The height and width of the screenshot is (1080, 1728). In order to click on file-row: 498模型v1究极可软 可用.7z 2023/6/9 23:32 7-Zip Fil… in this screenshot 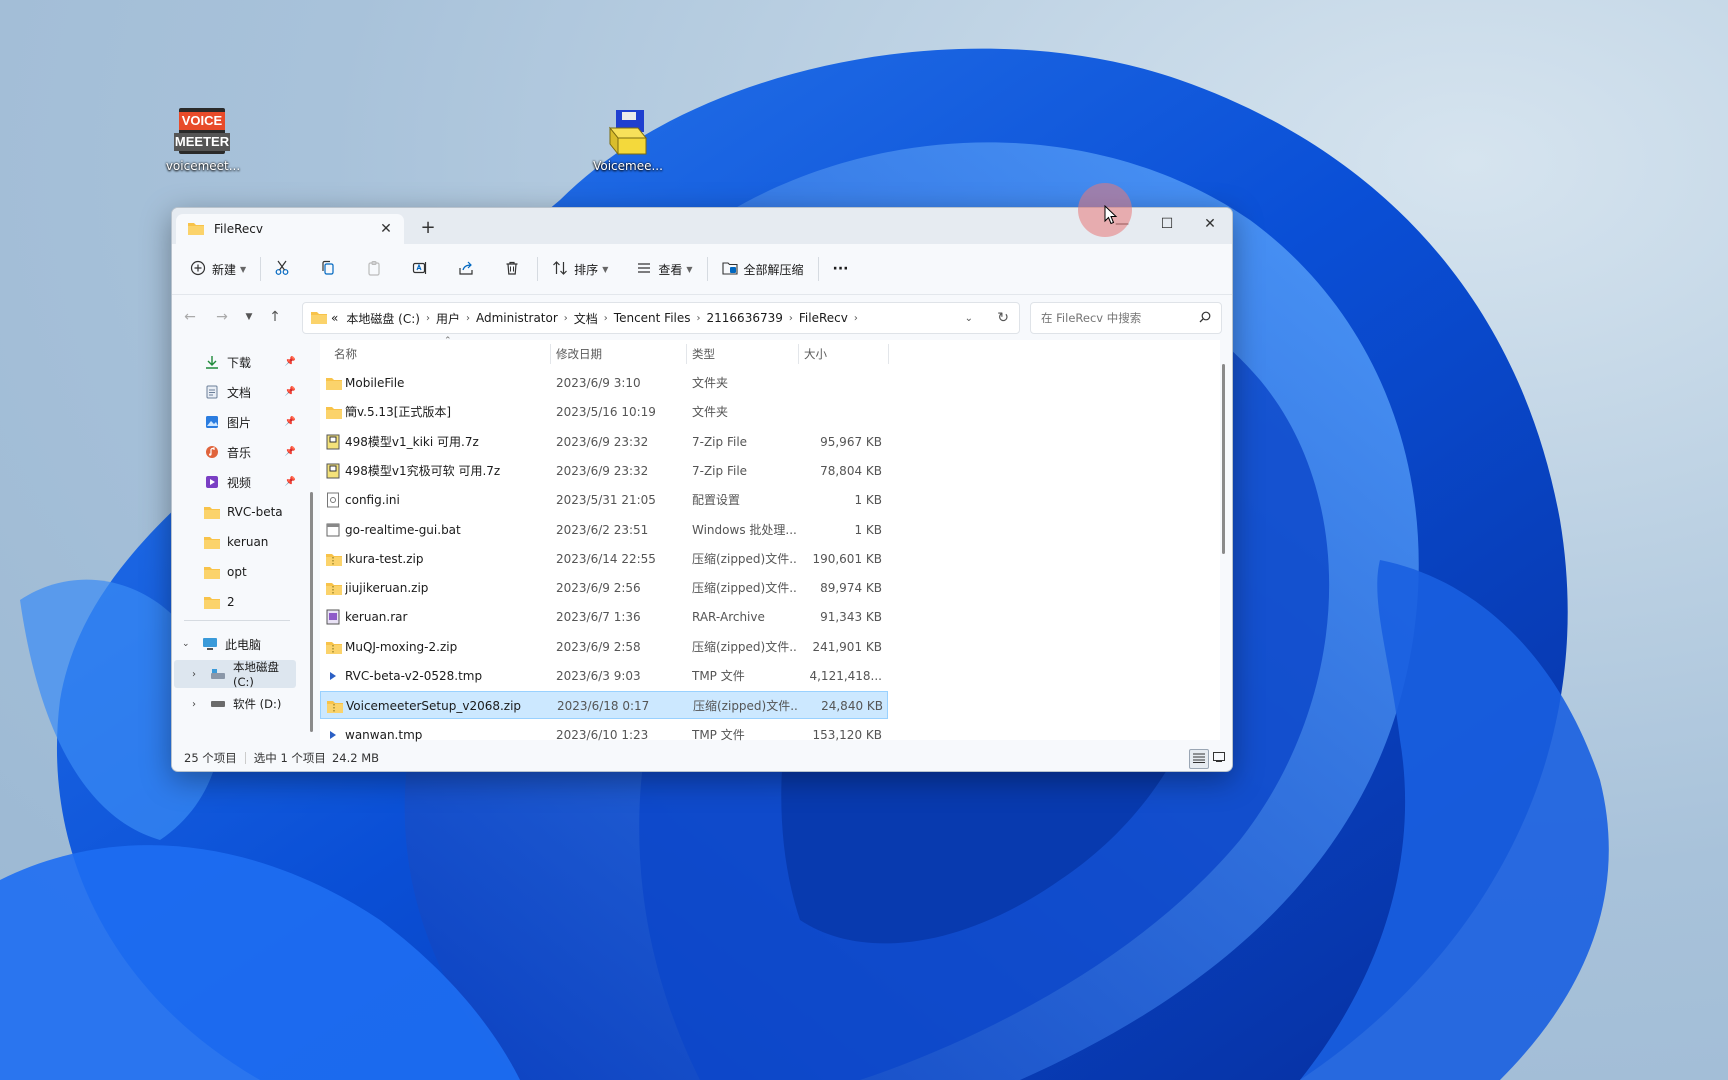, I will do `click(604, 471)`.